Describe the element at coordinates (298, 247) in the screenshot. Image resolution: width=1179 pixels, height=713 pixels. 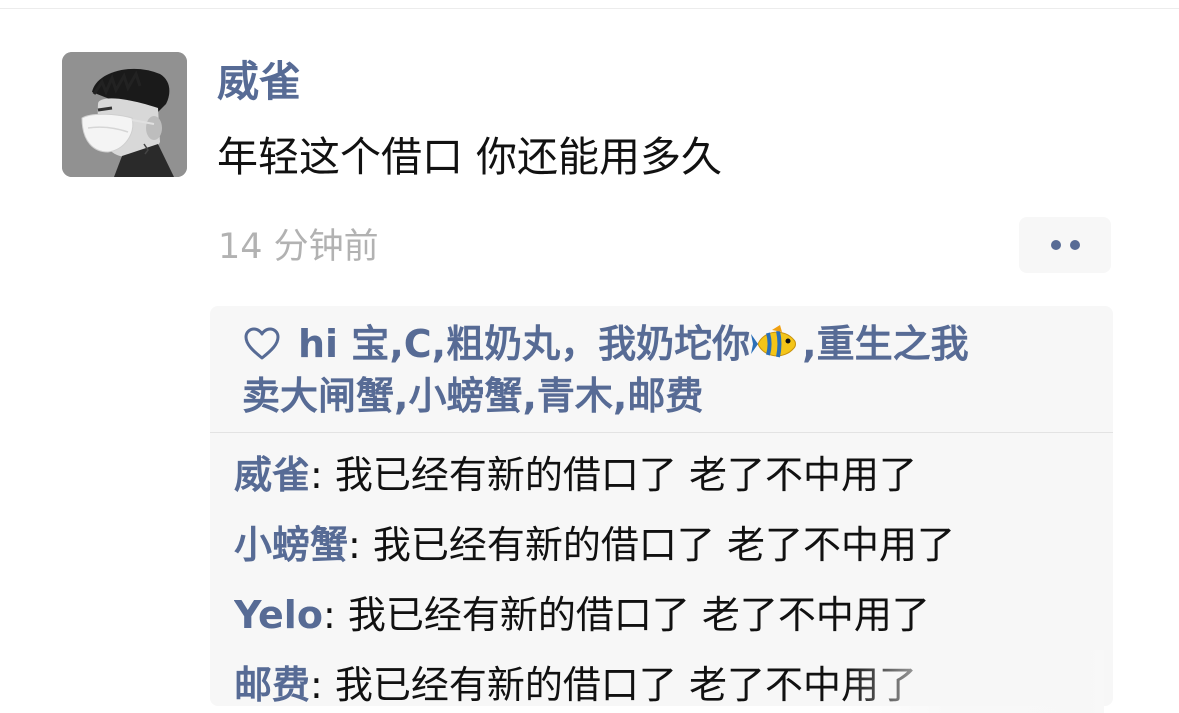
I see `post-timestamp: 14 分钟前` at that location.